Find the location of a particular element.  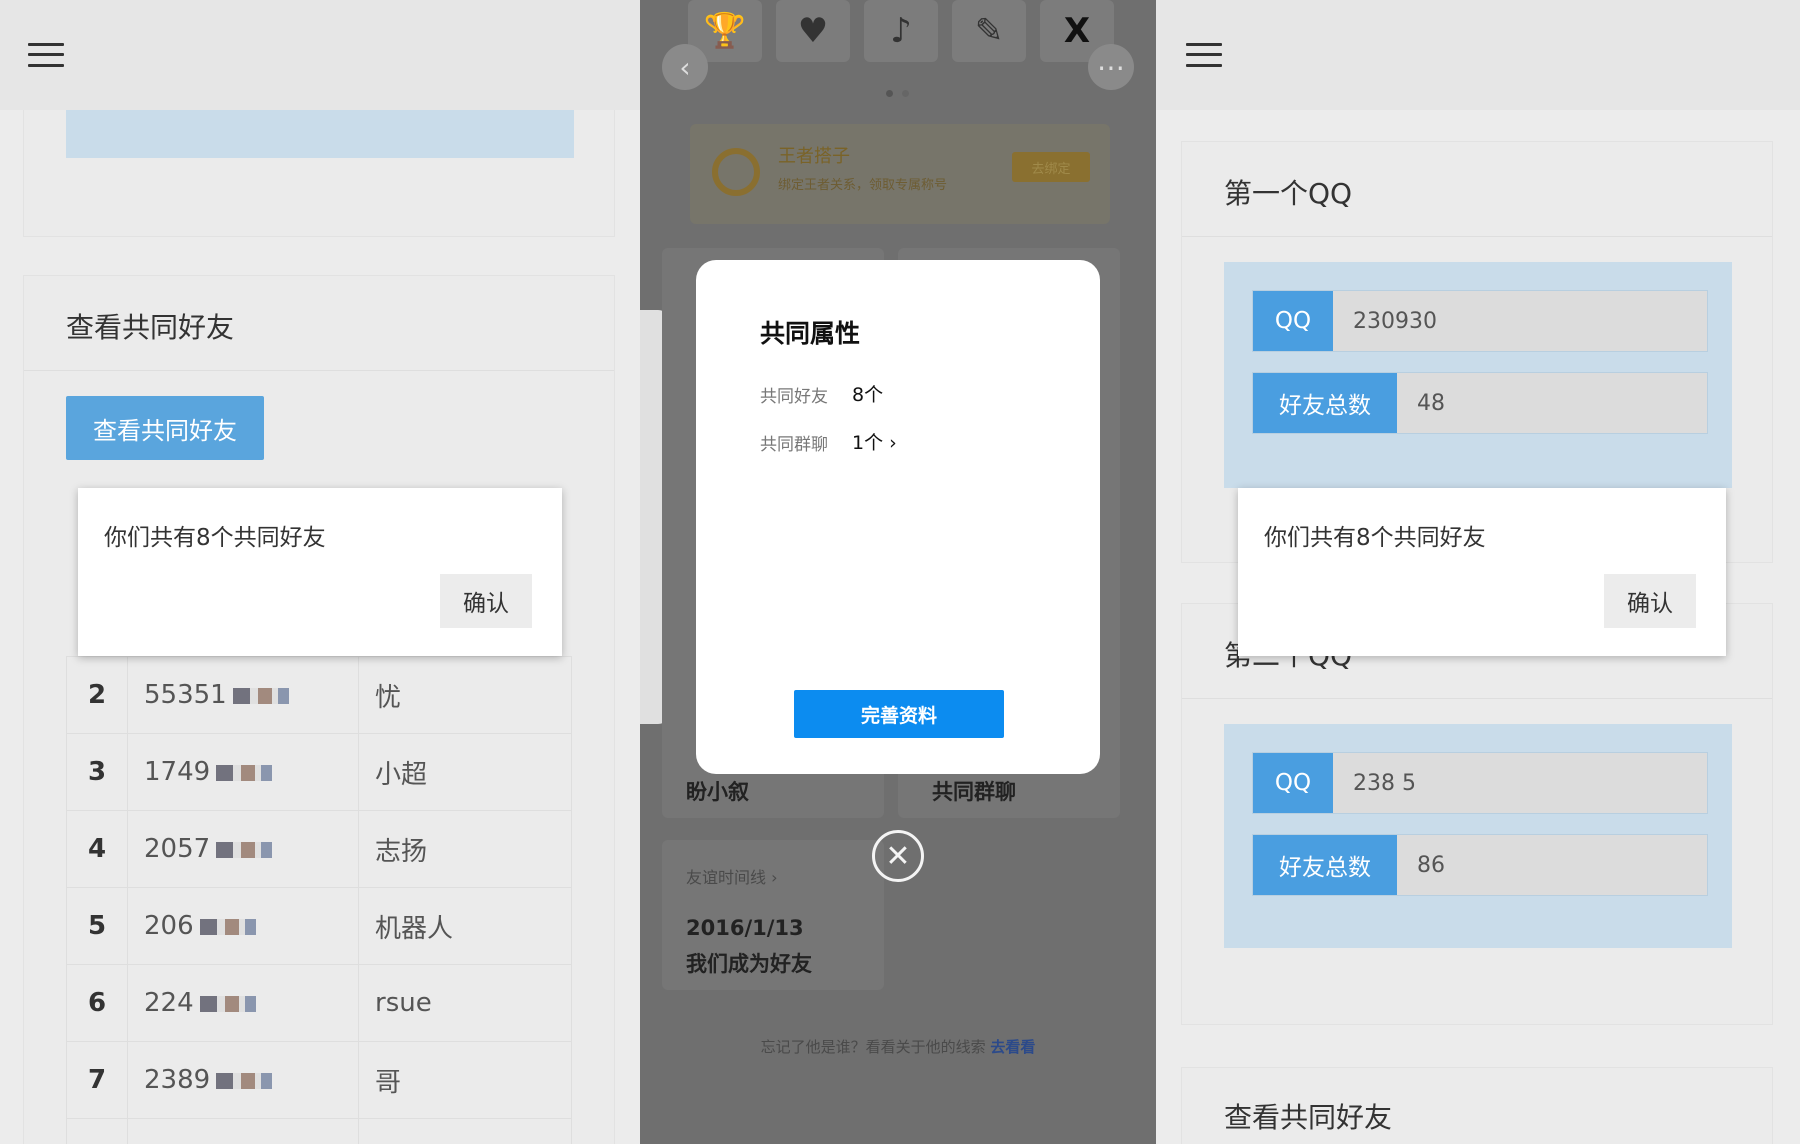

row-name: 哥 is located at coordinates (465, 1080).